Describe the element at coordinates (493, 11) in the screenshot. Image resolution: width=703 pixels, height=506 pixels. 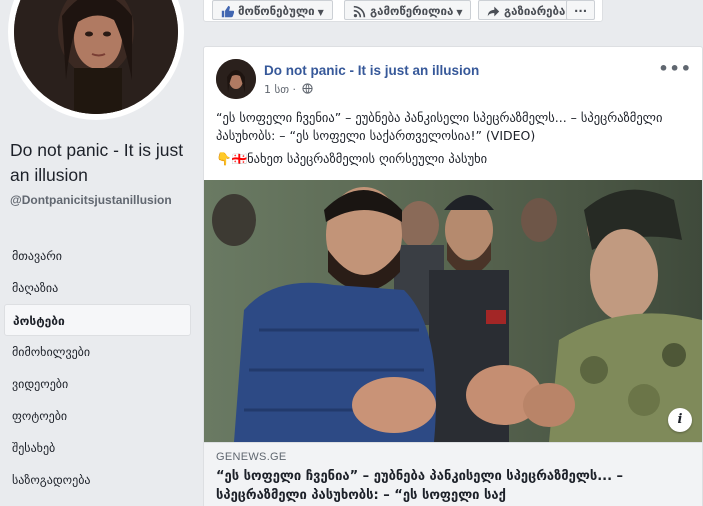
I see `share-arrow-icon` at that location.